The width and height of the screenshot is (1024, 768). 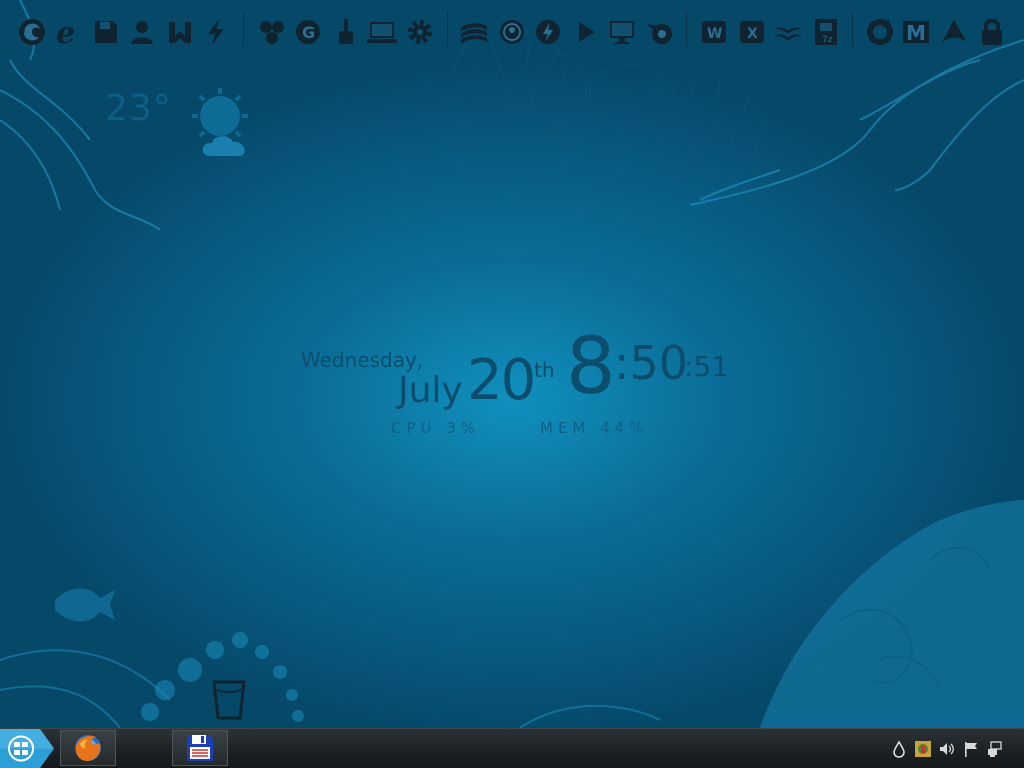 I want to click on svg-text: W, so click(x=714, y=34).